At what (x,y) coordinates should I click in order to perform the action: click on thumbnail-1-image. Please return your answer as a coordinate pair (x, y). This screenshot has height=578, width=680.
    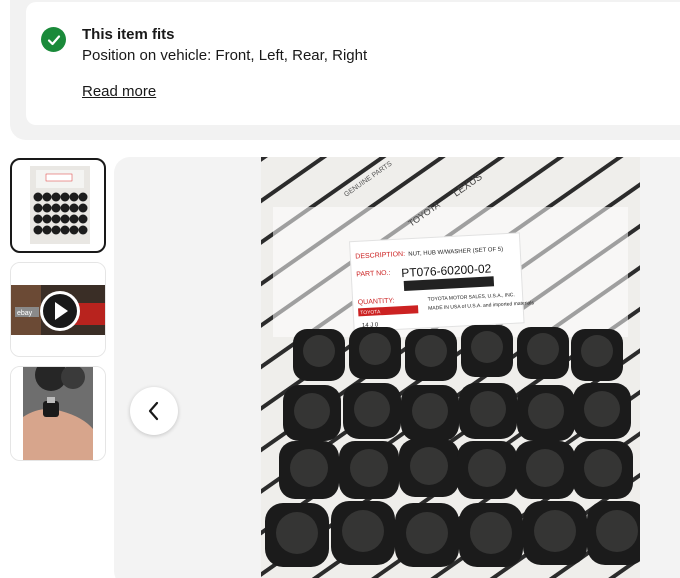
    Looking at the image, I should click on (58, 205).